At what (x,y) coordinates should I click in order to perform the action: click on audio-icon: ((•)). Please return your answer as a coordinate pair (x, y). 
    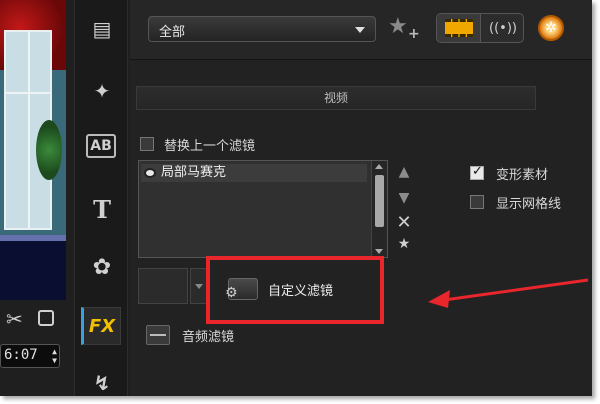
    Looking at the image, I should click on (502, 28).